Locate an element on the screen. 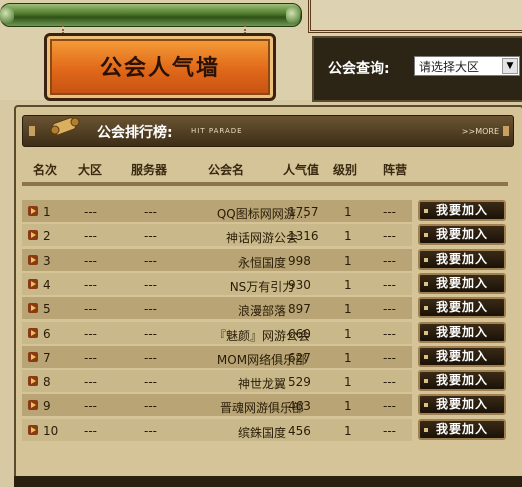 The width and height of the screenshot is (522, 487). popularity-cell: 930 is located at coordinates (299, 284).